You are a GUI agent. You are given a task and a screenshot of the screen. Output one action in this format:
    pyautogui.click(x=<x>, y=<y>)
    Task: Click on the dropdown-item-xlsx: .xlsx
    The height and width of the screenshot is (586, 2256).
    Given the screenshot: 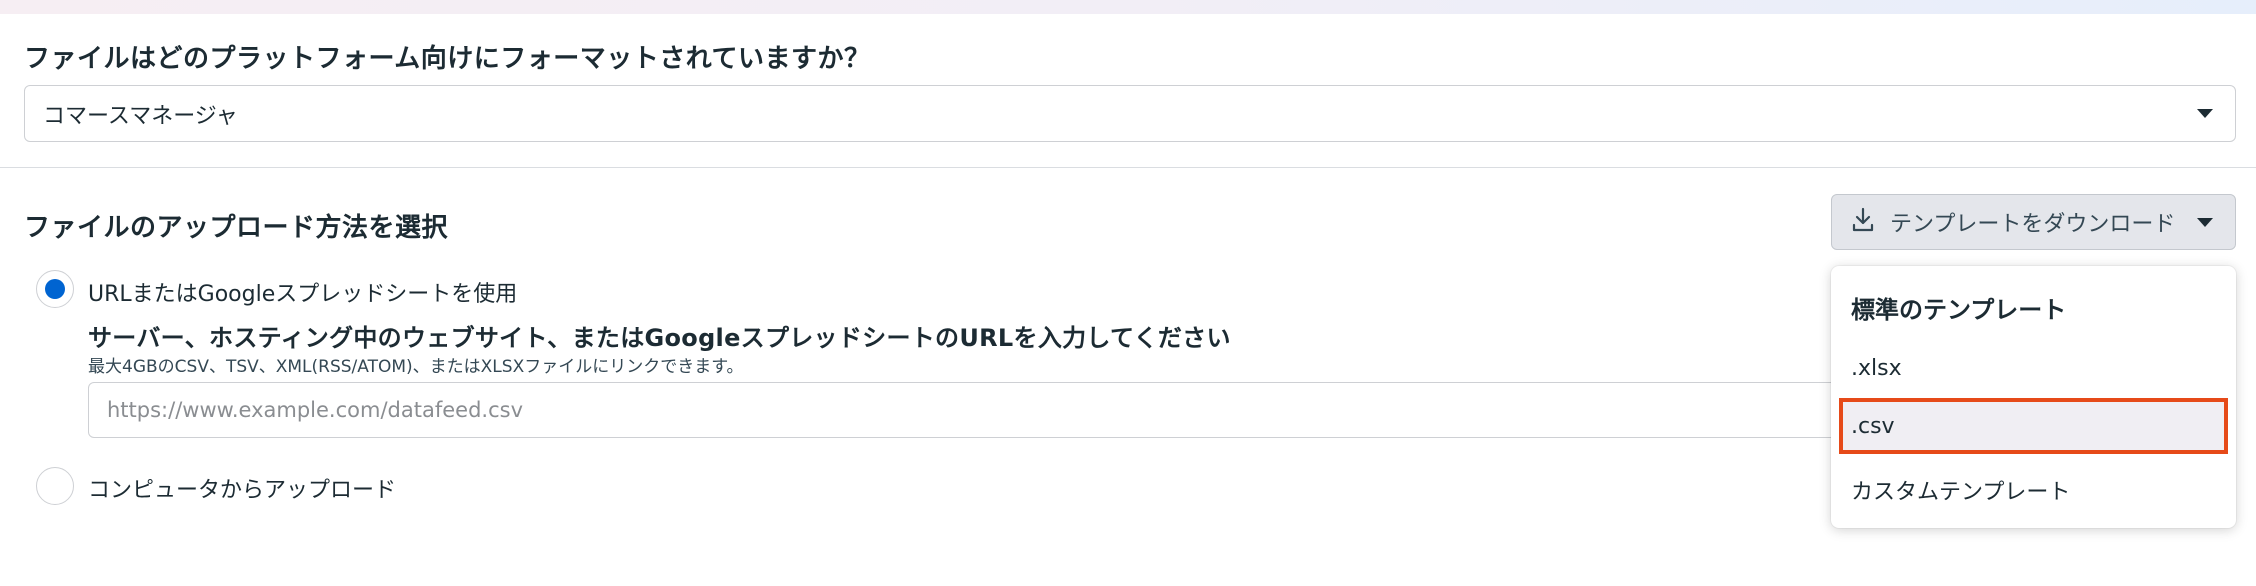 What is the action you would take?
    pyautogui.click(x=2033, y=368)
    